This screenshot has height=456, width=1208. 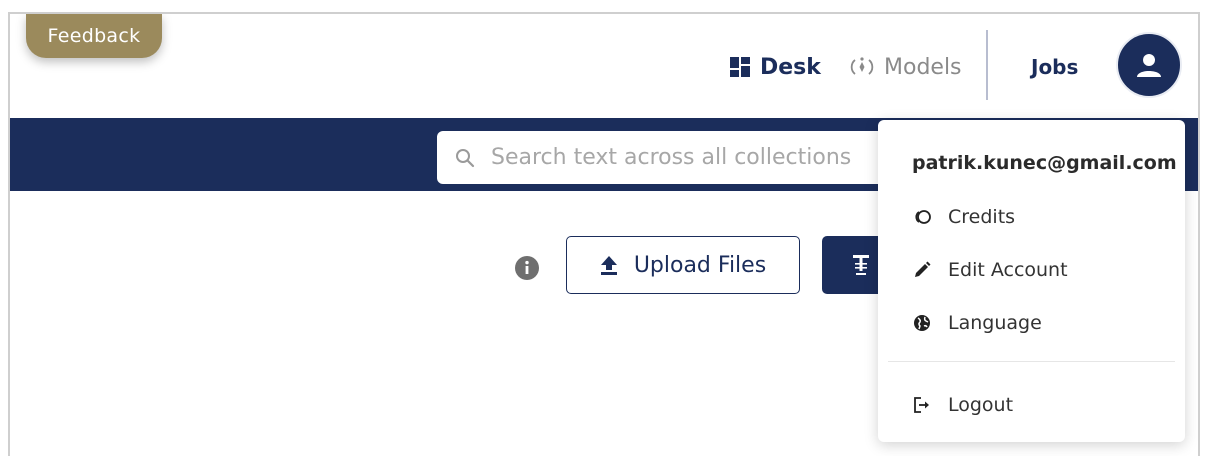 What do you see at coordinates (987, 65) in the screenshot?
I see `nav-divider` at bounding box center [987, 65].